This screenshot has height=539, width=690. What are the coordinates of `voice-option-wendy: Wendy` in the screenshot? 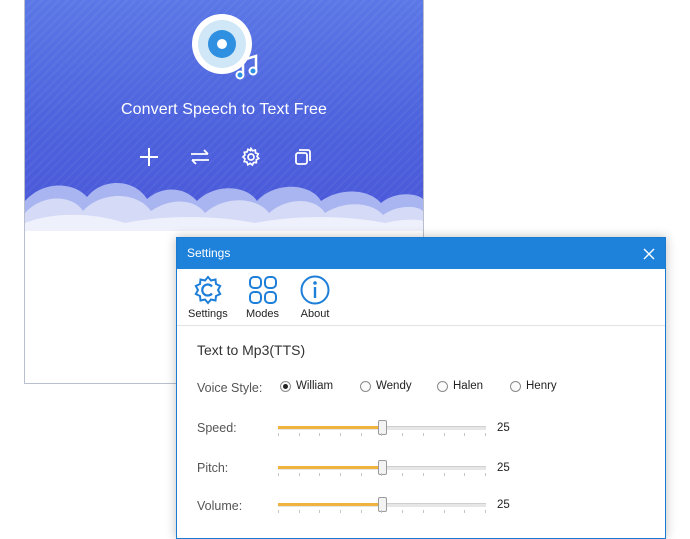 It's located at (386, 386).